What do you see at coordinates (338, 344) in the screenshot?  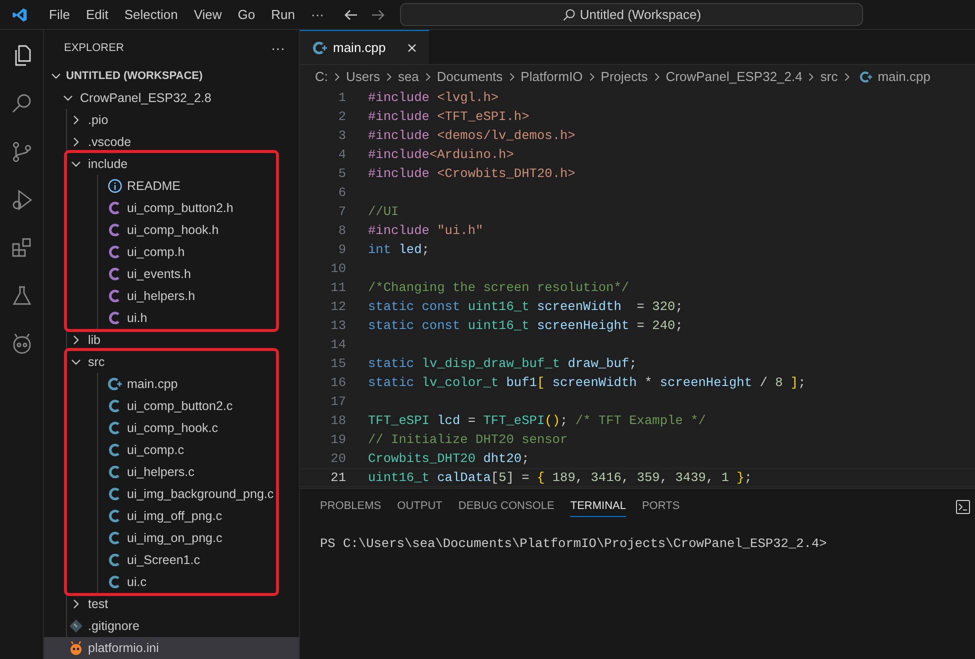 I see `line-number: 14` at bounding box center [338, 344].